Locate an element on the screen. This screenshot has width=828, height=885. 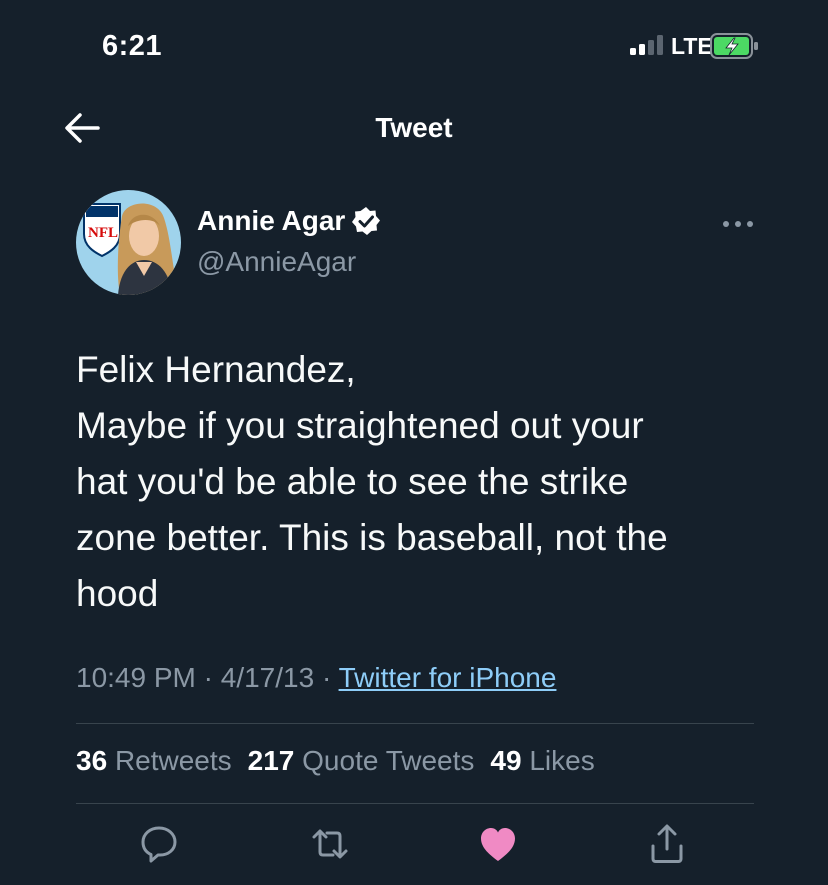
share-icon is located at coordinates (667, 844).